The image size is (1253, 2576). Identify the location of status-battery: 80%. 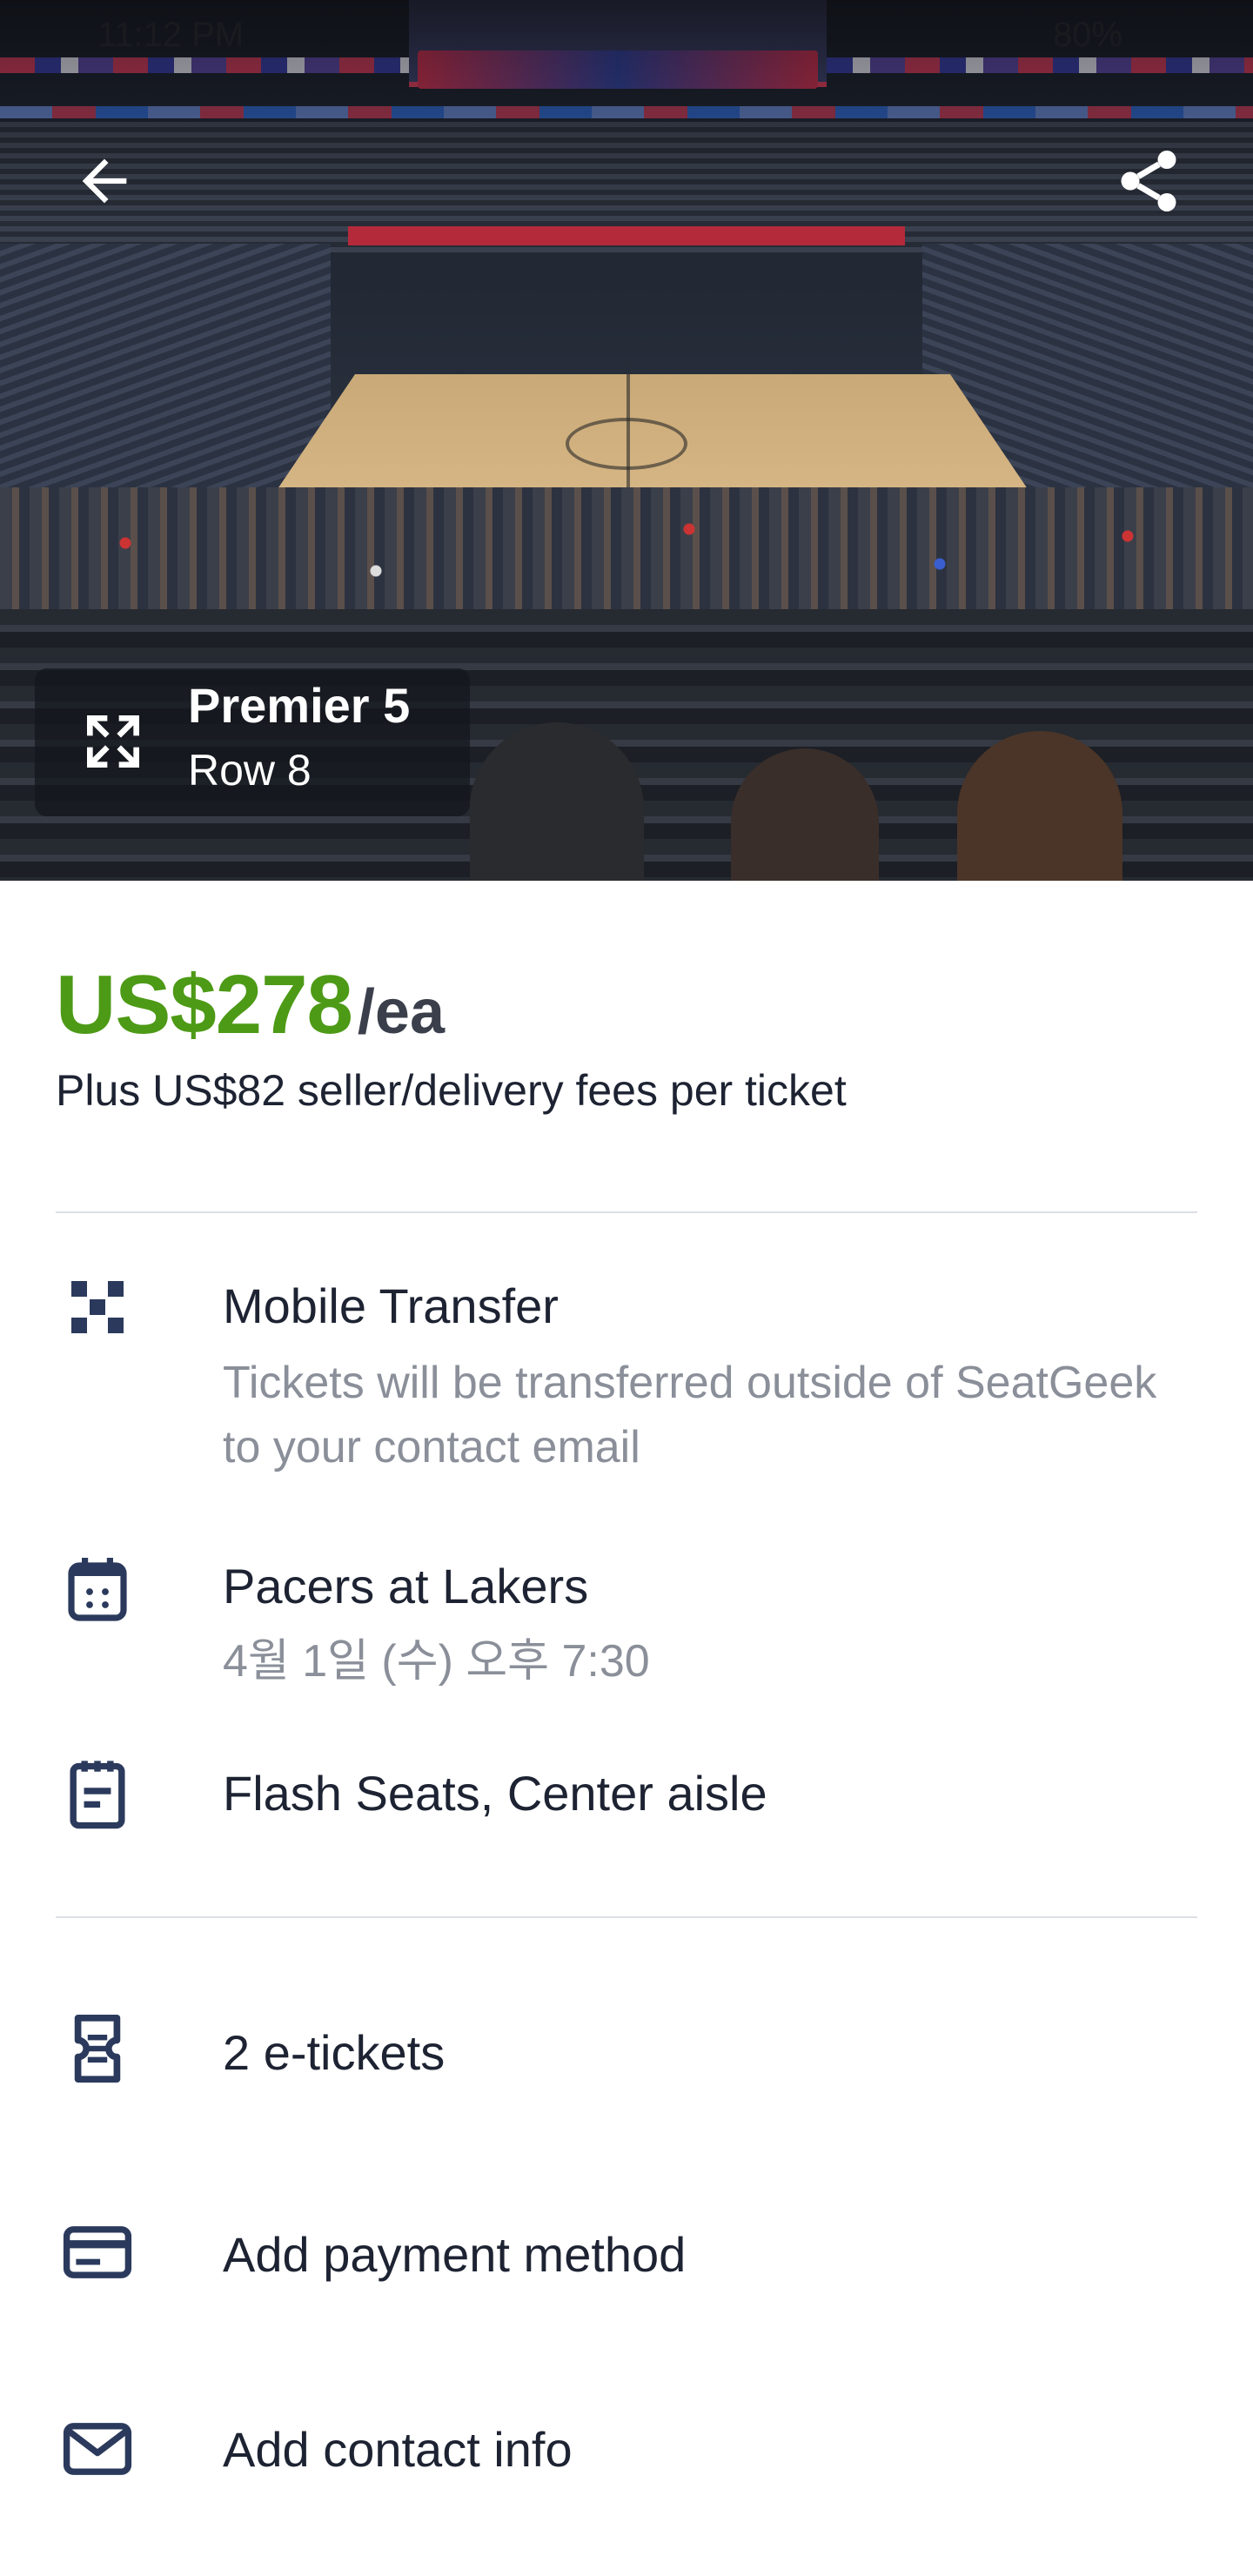
(1087, 35).